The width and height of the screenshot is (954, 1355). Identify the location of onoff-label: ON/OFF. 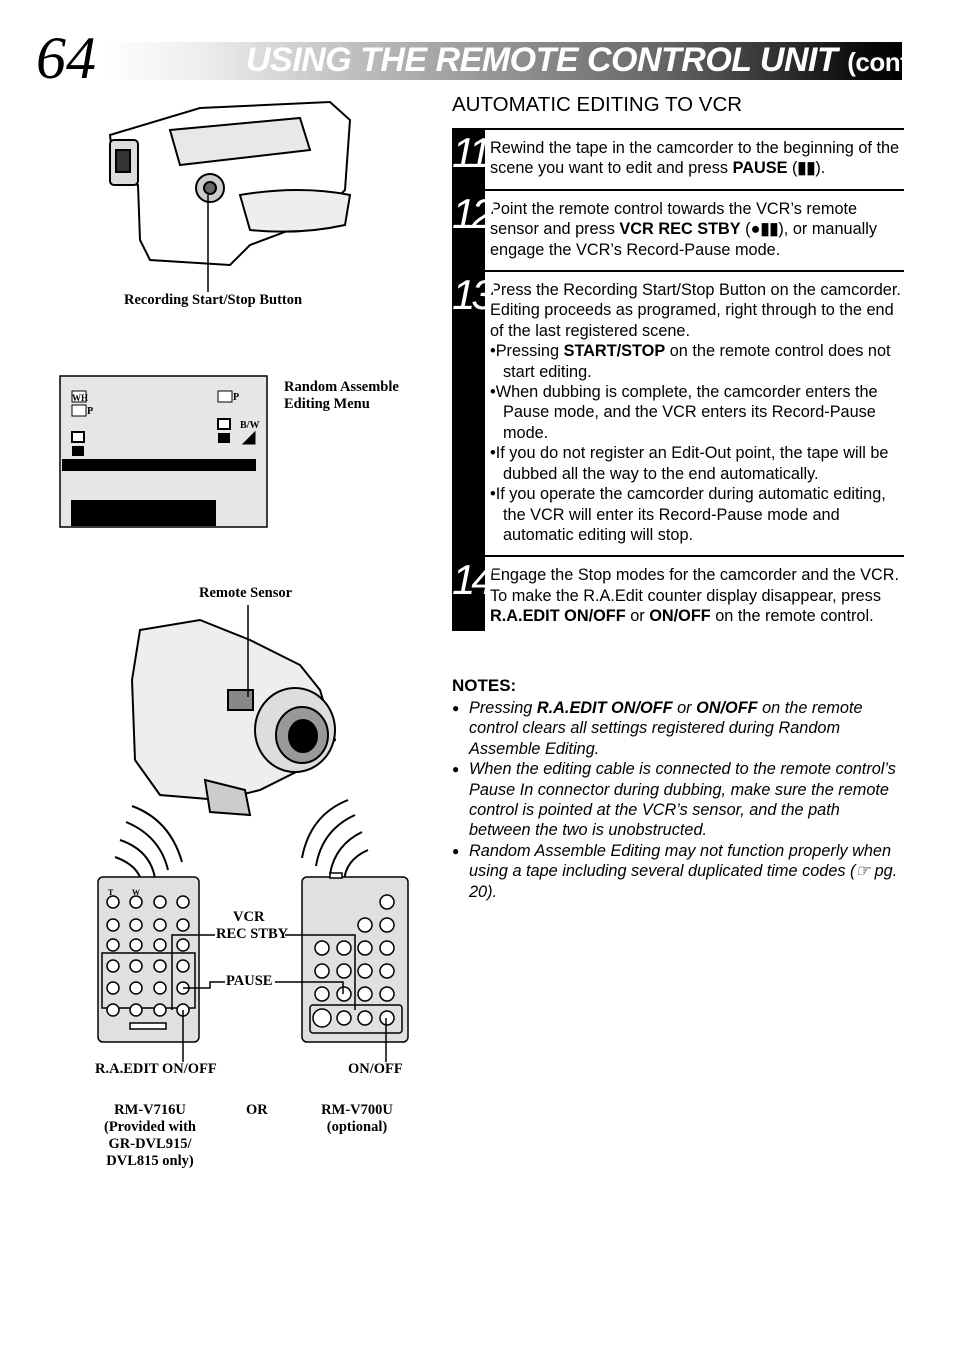
(375, 1069).